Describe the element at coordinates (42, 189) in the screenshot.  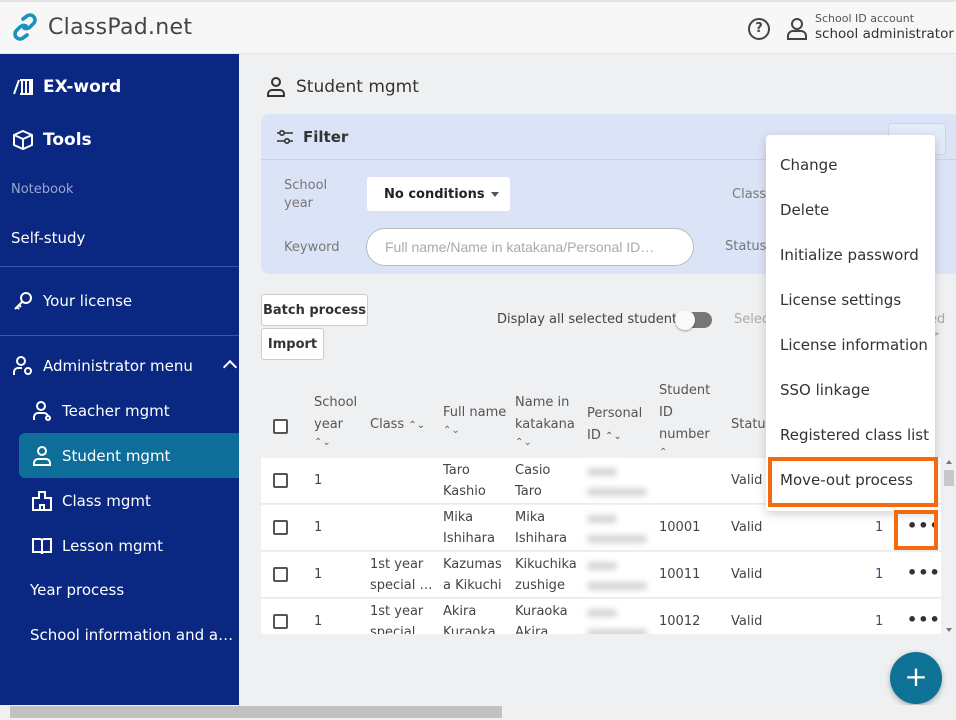
I see `sidebar-item-label: Notebook` at that location.